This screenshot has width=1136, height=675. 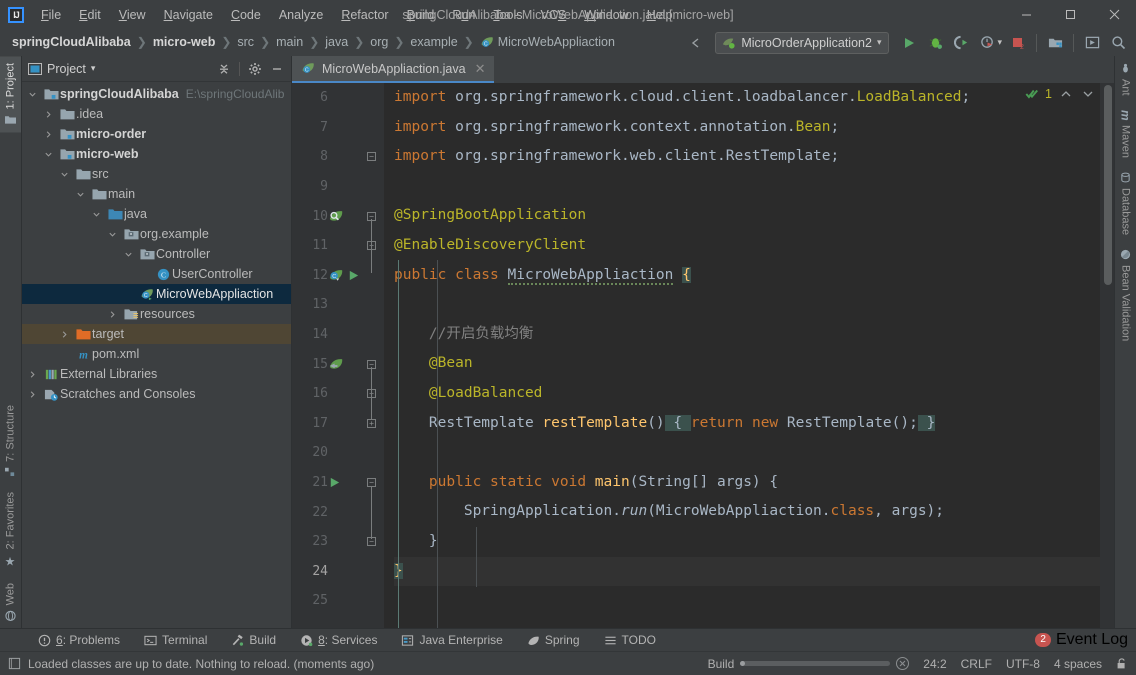 What do you see at coordinates (253, 640) in the screenshot?
I see `bottom-tab-build: Build` at bounding box center [253, 640].